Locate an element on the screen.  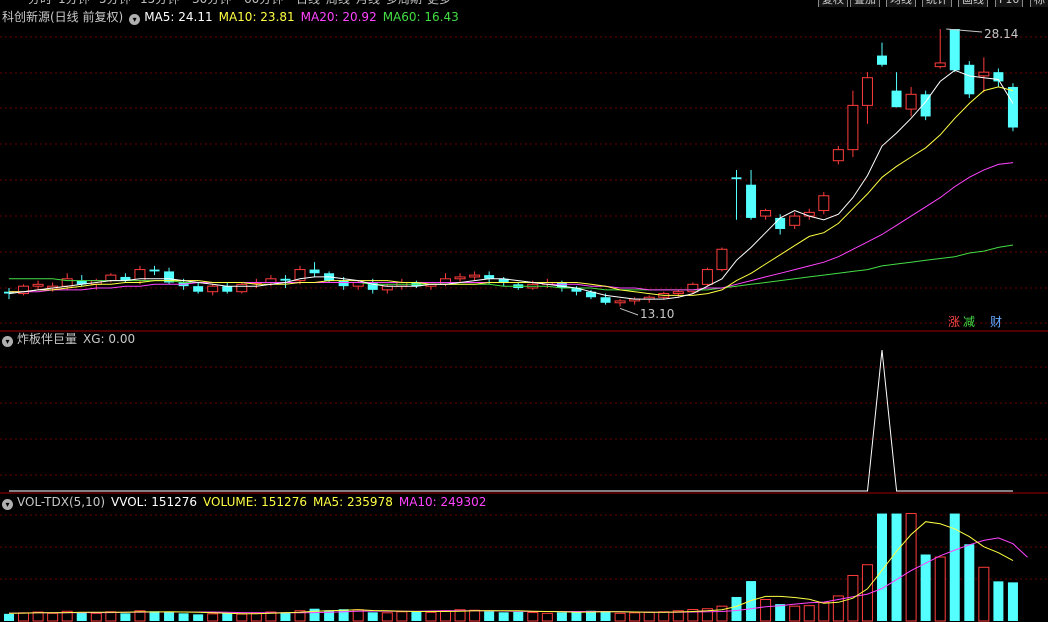
toolbar-button-2: 均线 is located at coordinates (901, 3).